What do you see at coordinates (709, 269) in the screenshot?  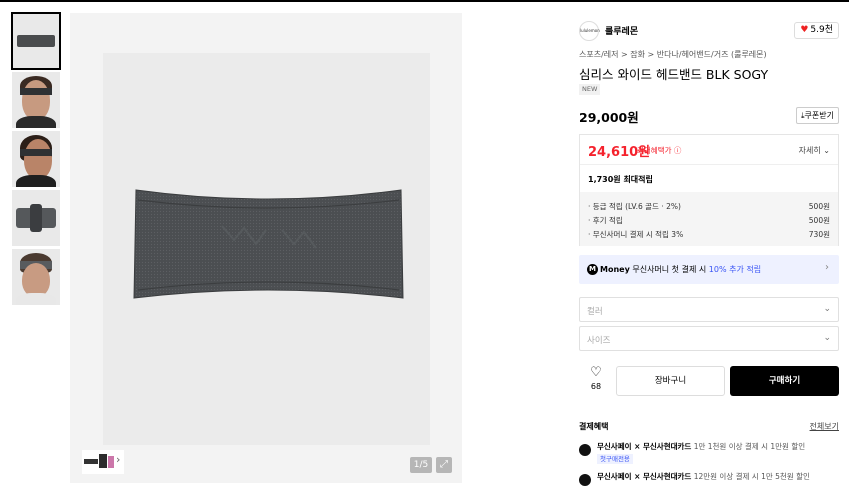 I see `musinsa-money-banner: M Money 무신사머니 첫 결제 시 10% 추가 적립 ›` at bounding box center [709, 269].